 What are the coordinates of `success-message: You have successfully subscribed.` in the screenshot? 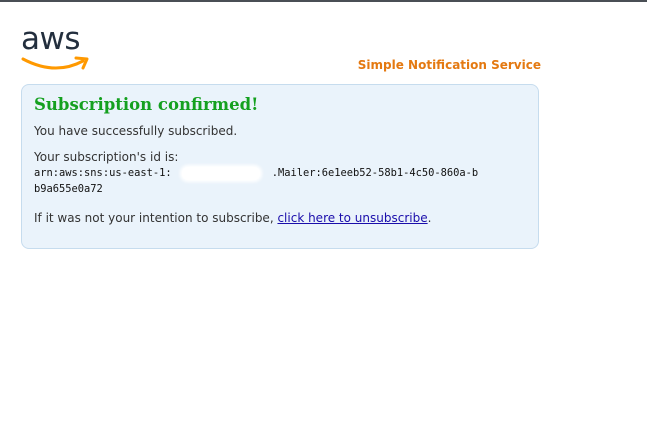 It's located at (136, 131).